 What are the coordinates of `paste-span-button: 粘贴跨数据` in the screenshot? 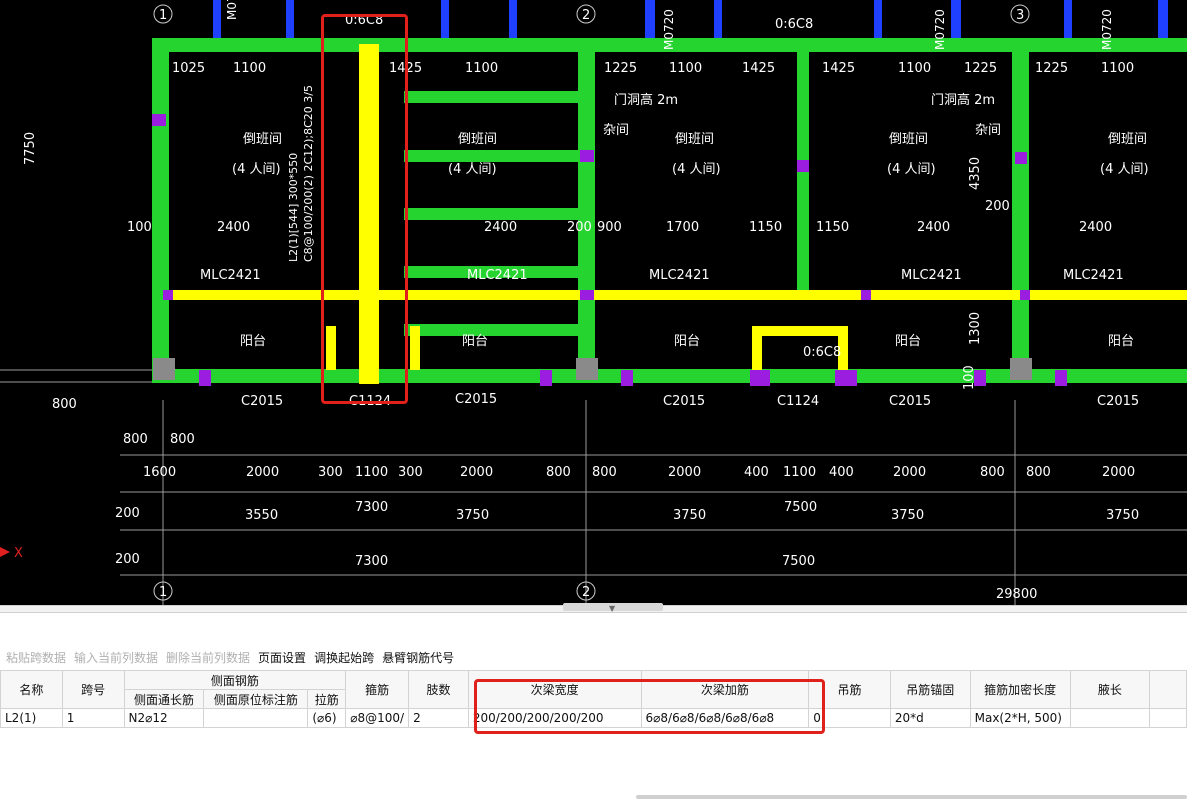 It's located at (36, 657).